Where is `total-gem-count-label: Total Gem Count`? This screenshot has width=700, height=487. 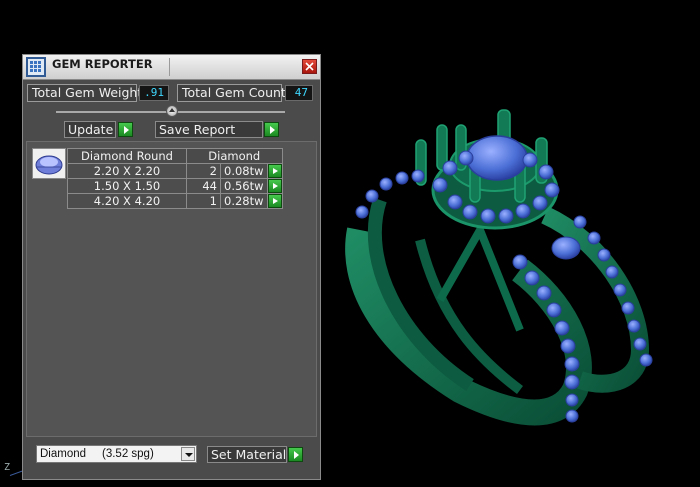
total-gem-count-label: Total Gem Count is located at coordinates (231, 93).